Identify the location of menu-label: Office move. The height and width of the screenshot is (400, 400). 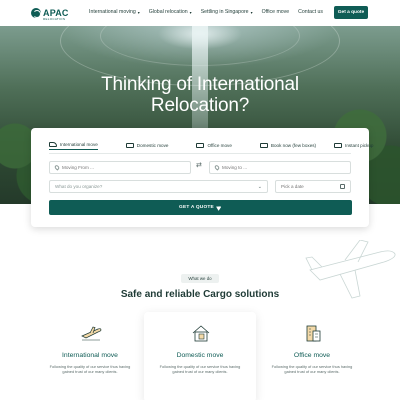
(275, 12).